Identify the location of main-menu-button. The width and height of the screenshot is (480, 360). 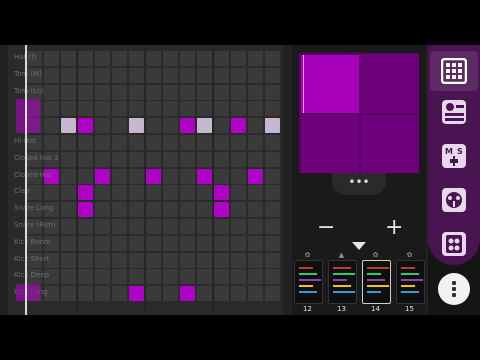
(454, 289).